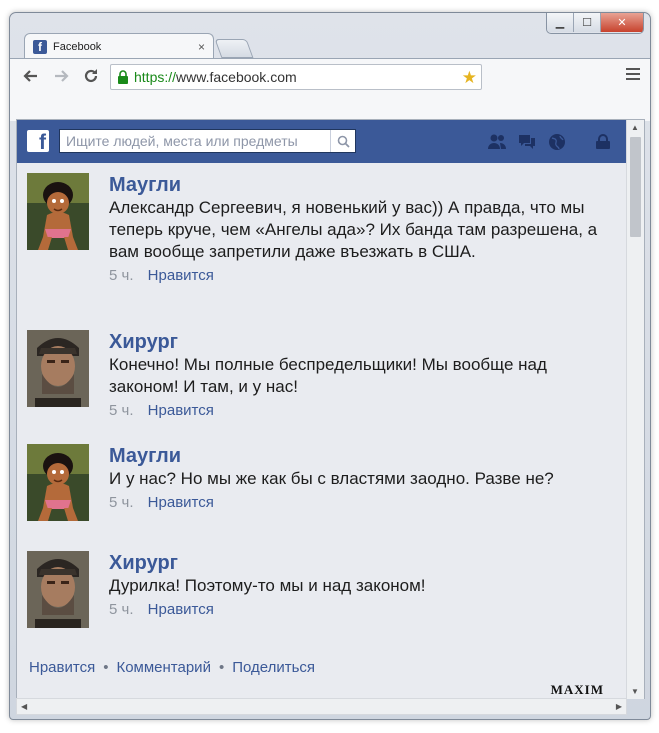 The image size is (659, 733). Describe the element at coordinates (40, 46) in the screenshot. I see `facebook-favicon-icon: f` at that location.